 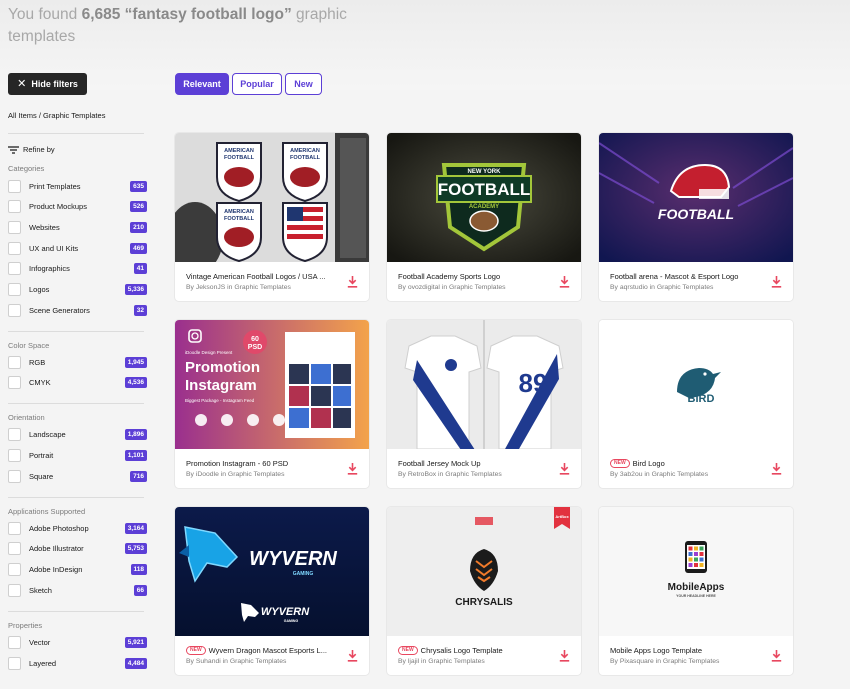 What do you see at coordinates (135, 663) in the screenshot?
I see `filter-count-badge: 4,484` at bounding box center [135, 663].